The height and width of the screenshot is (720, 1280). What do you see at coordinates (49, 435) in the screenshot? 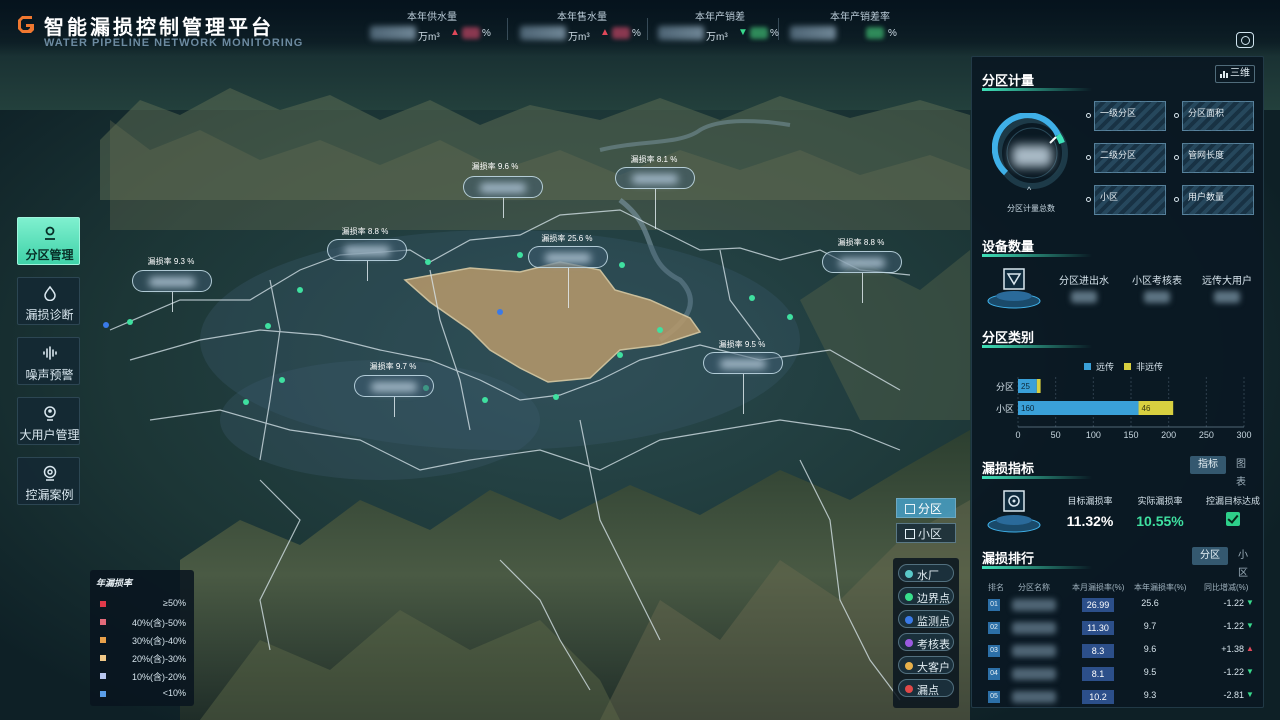
I see `nav-label: 大用户管理` at bounding box center [49, 435].